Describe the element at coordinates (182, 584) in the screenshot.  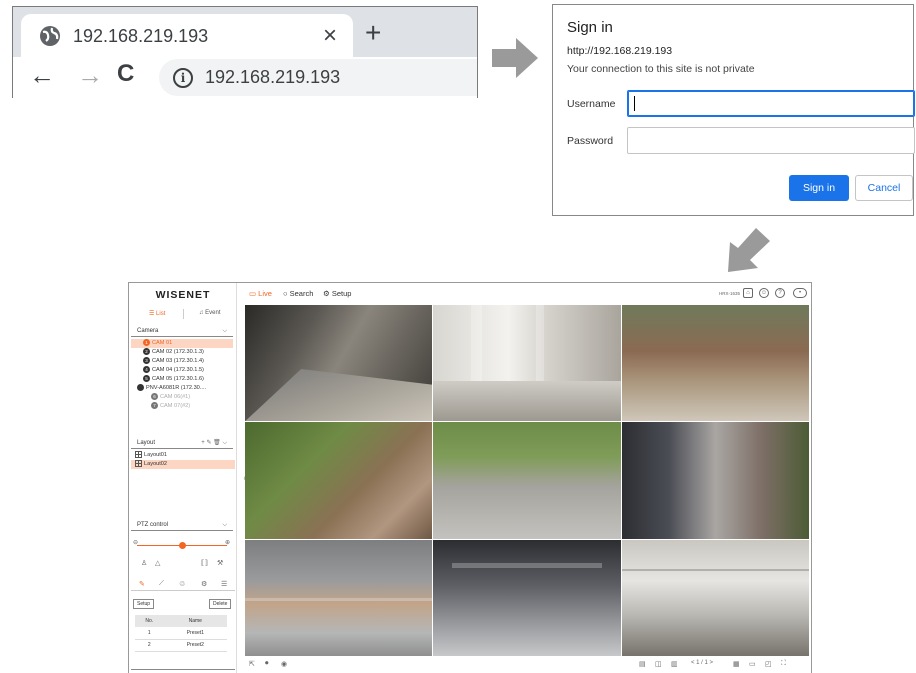
I see `tab-group: ♲` at that location.